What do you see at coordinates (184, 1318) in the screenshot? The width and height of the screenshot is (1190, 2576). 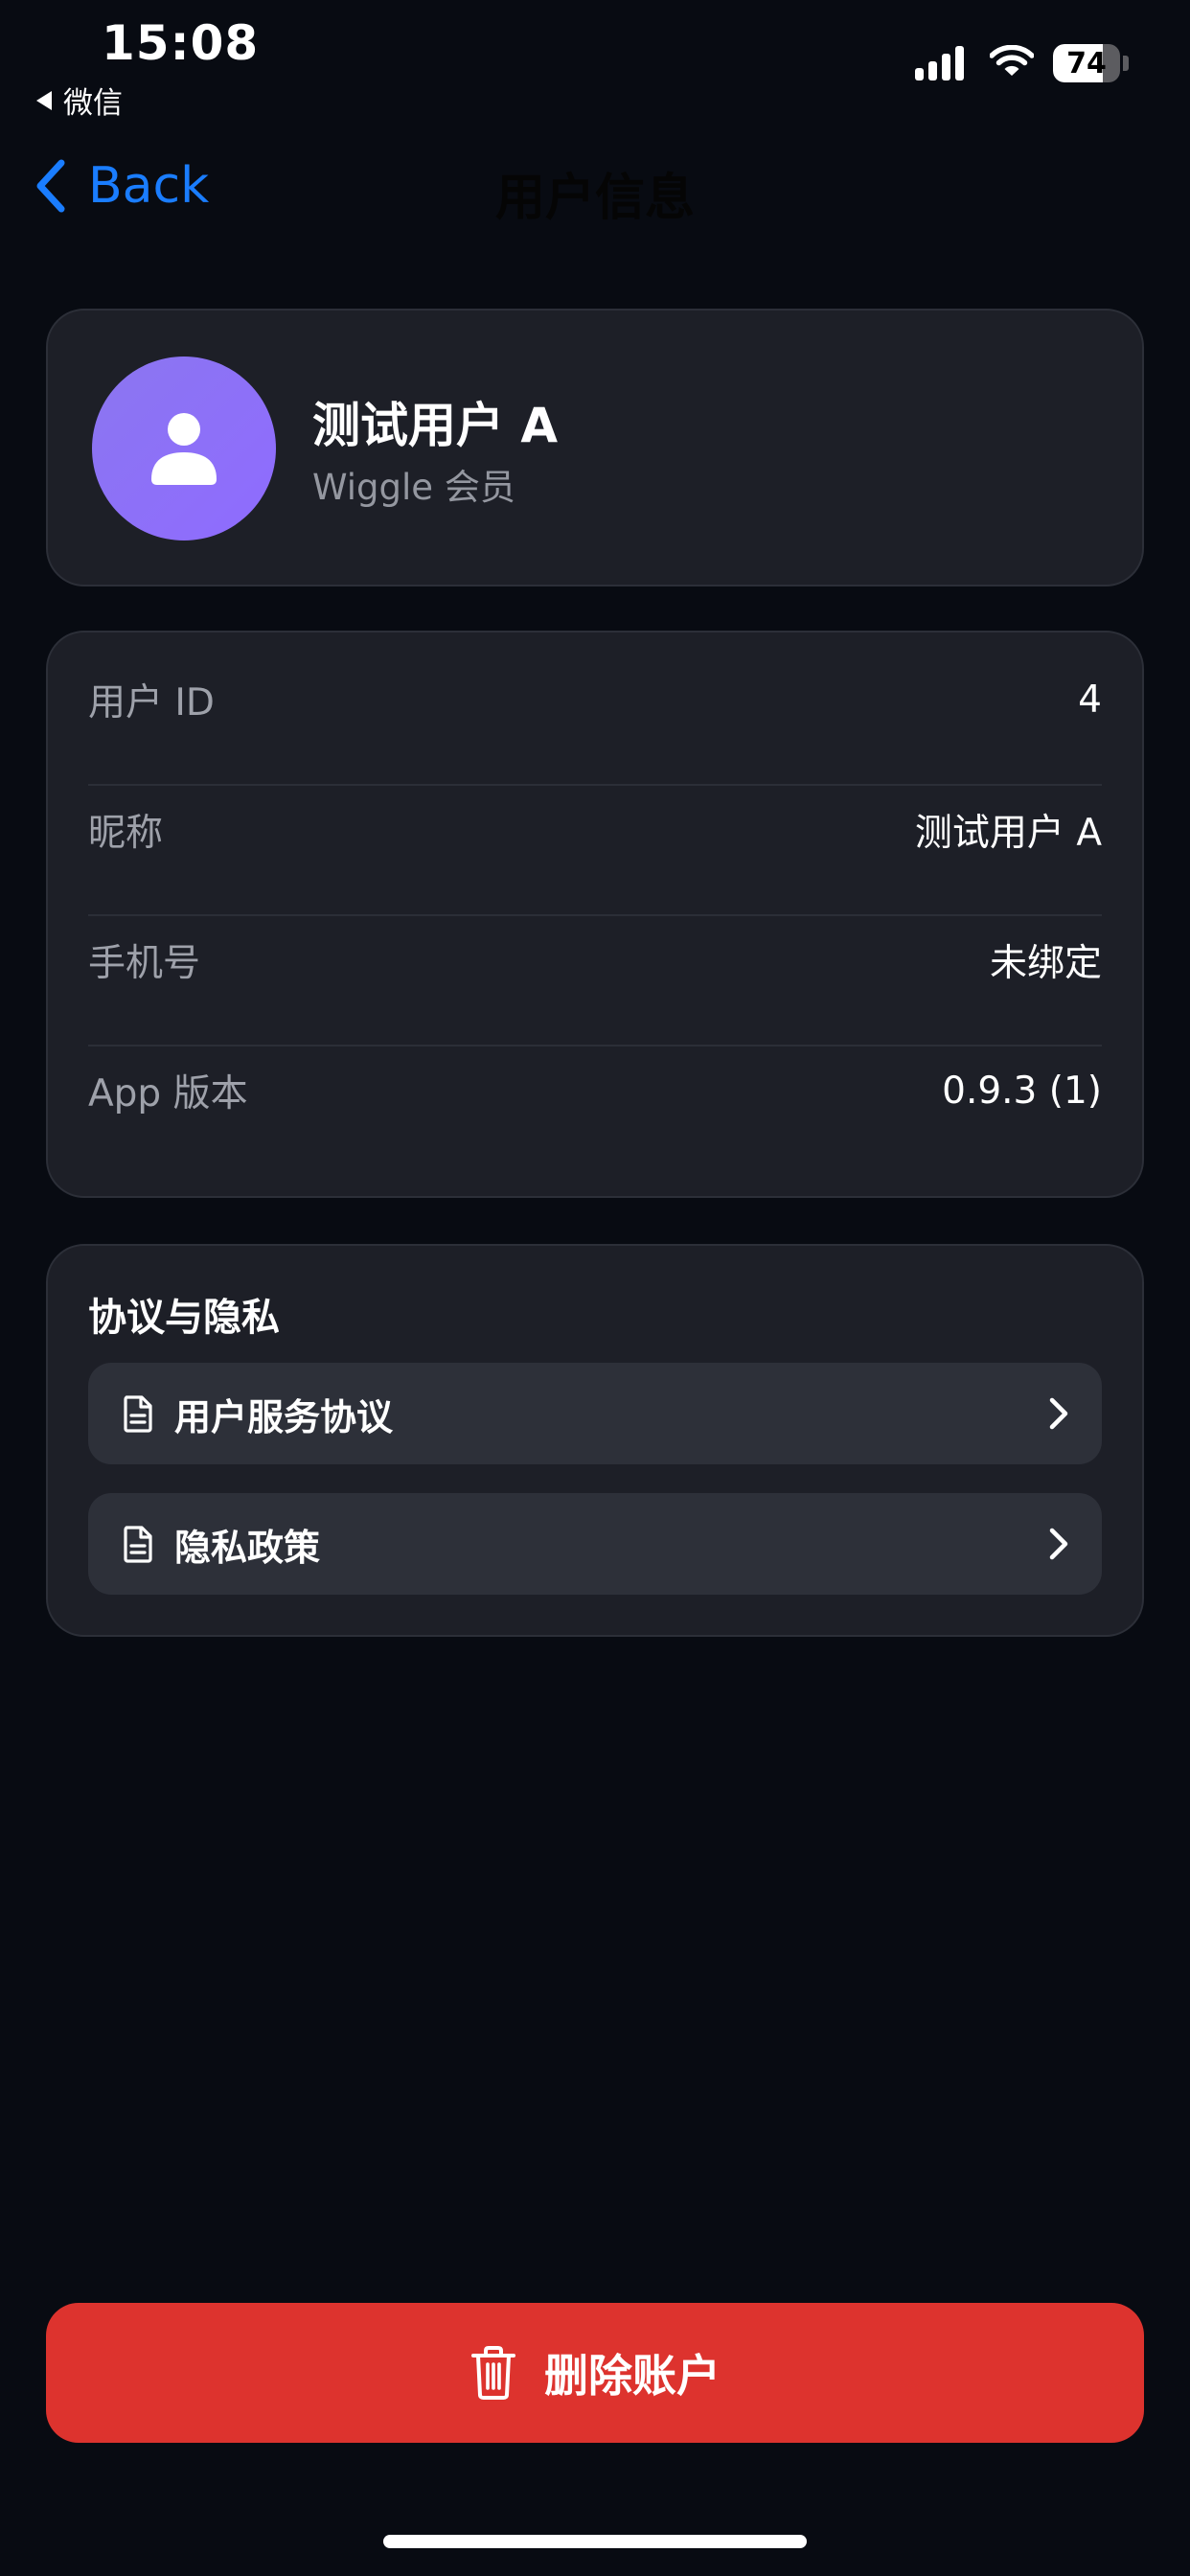 I see `section-title: 协议与隐私` at bounding box center [184, 1318].